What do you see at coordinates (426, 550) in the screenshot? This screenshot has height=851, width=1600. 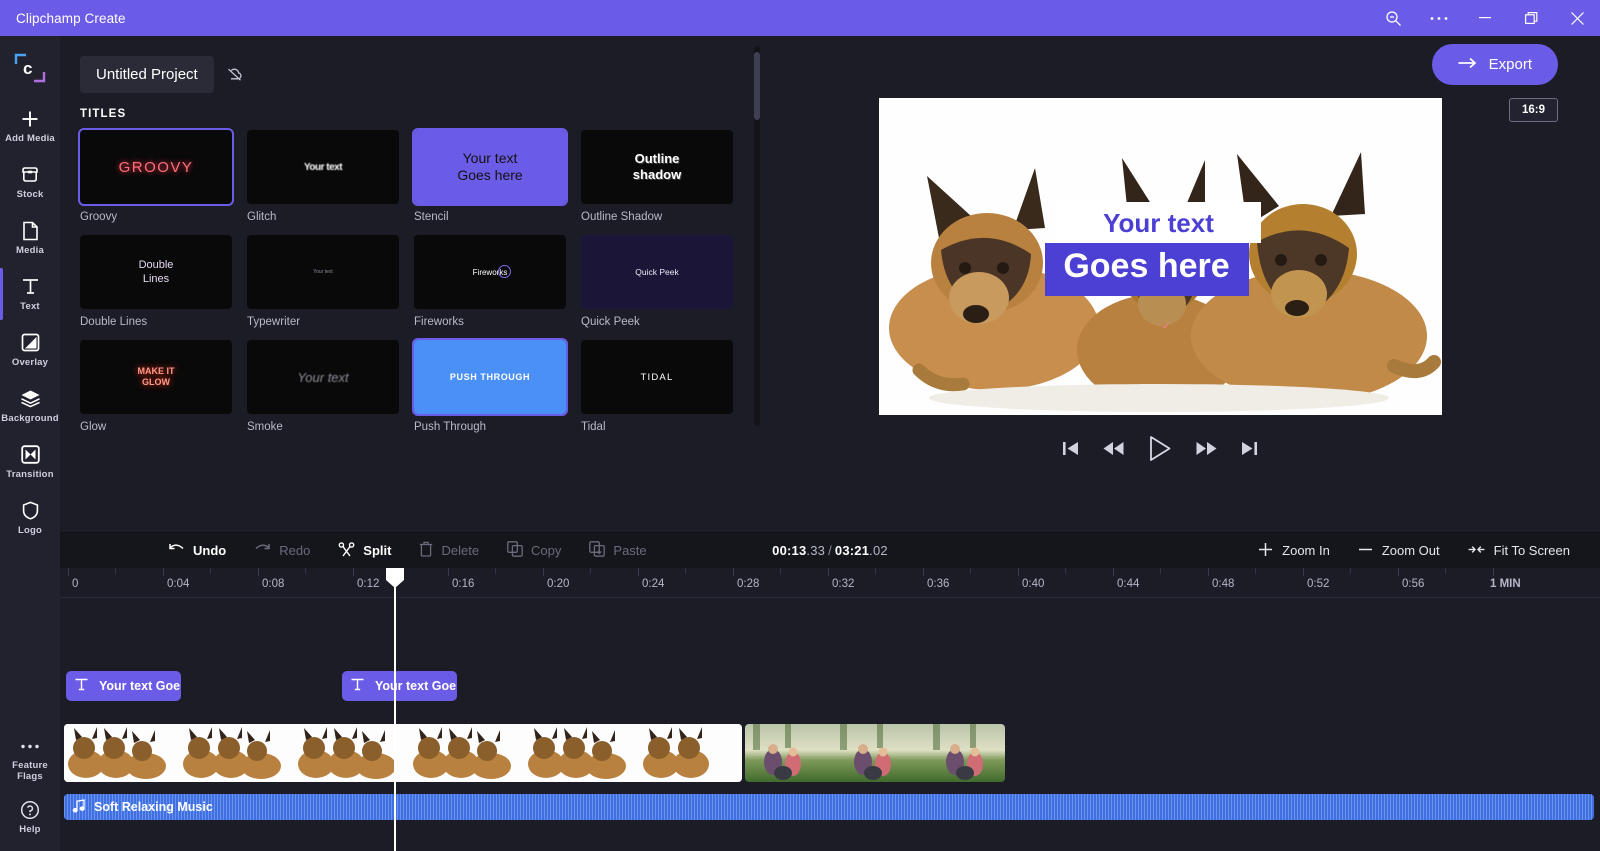 I see `trash-icon` at bounding box center [426, 550].